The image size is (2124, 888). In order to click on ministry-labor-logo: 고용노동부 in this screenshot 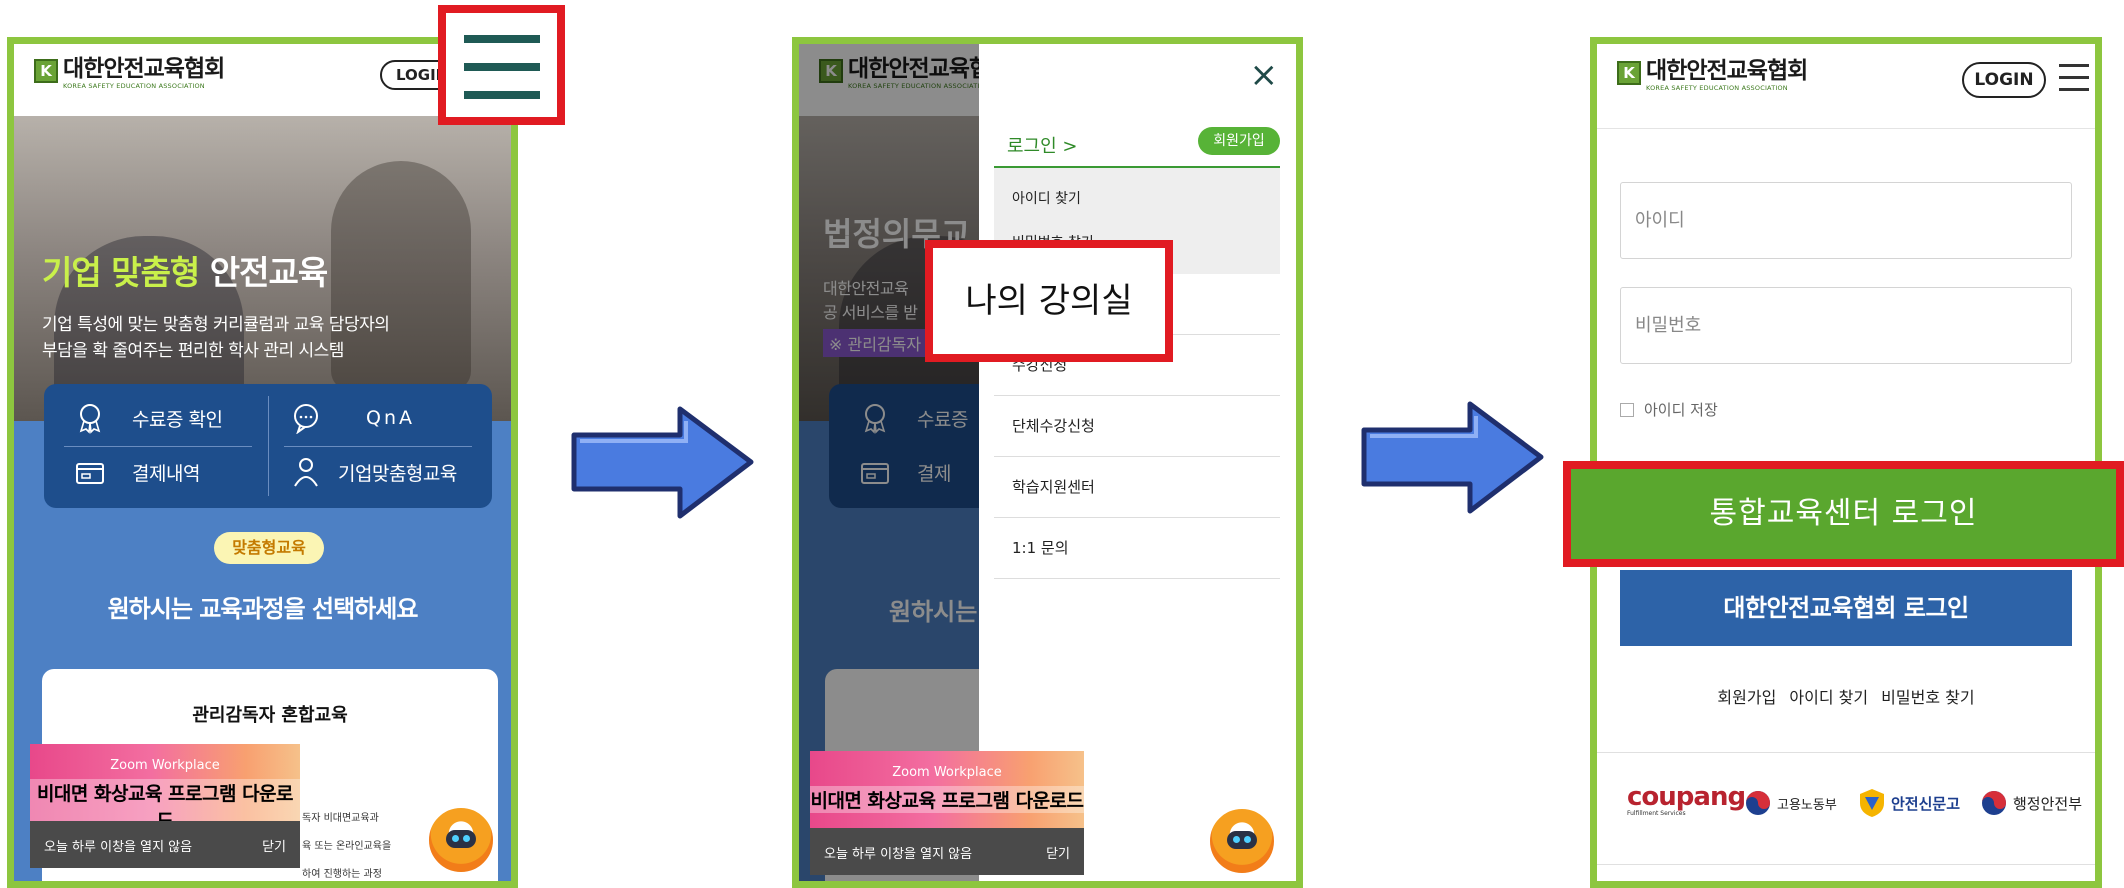, I will do `click(1791, 803)`.